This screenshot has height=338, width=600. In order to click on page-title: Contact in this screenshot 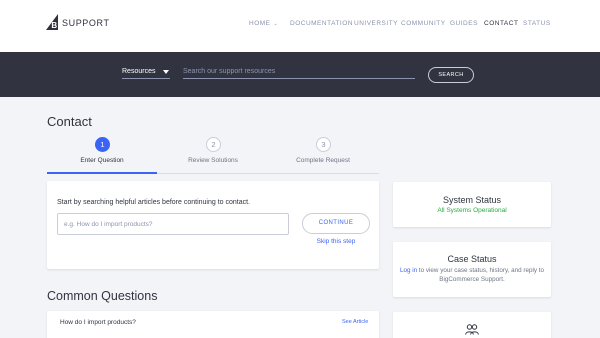, I will do `click(69, 121)`.